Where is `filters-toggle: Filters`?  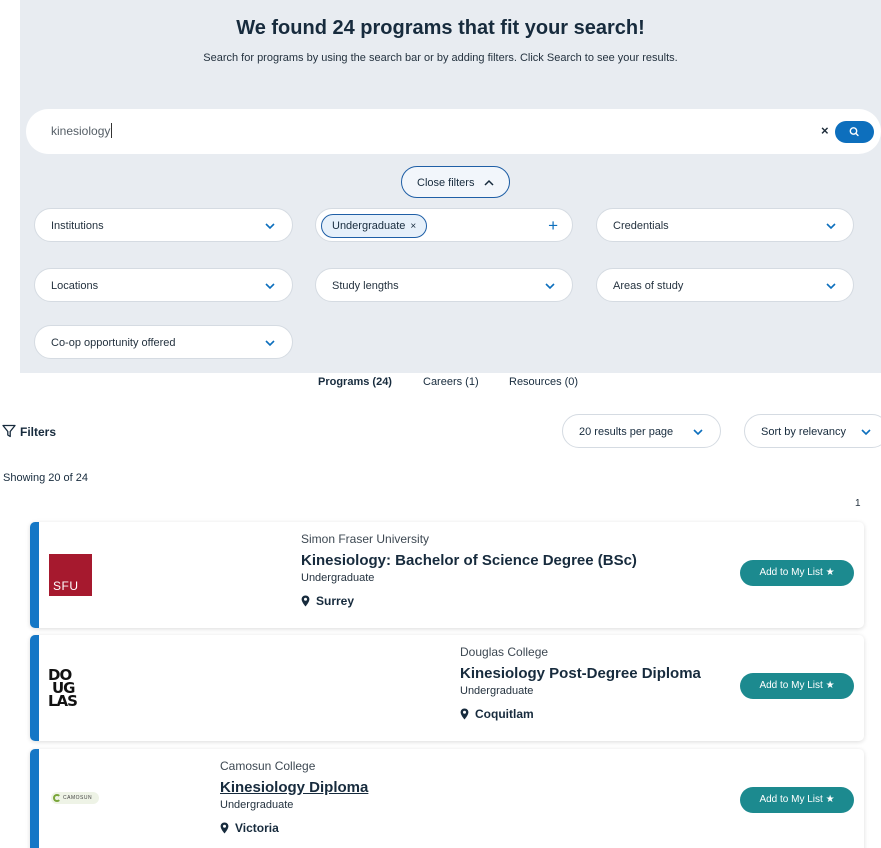
filters-toggle: Filters is located at coordinates (29, 431).